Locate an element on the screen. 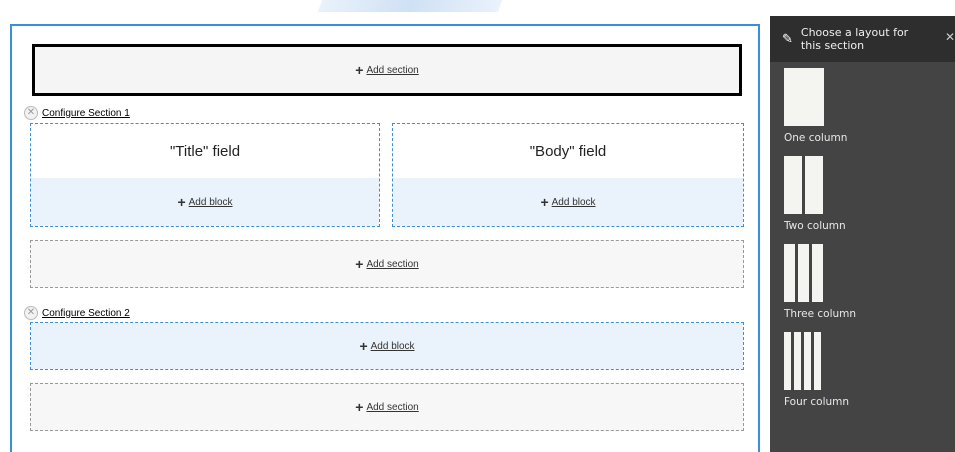 The height and width of the screenshot is (452, 955). configure-section-1-link: Configure Section 1 is located at coordinates (86, 113).